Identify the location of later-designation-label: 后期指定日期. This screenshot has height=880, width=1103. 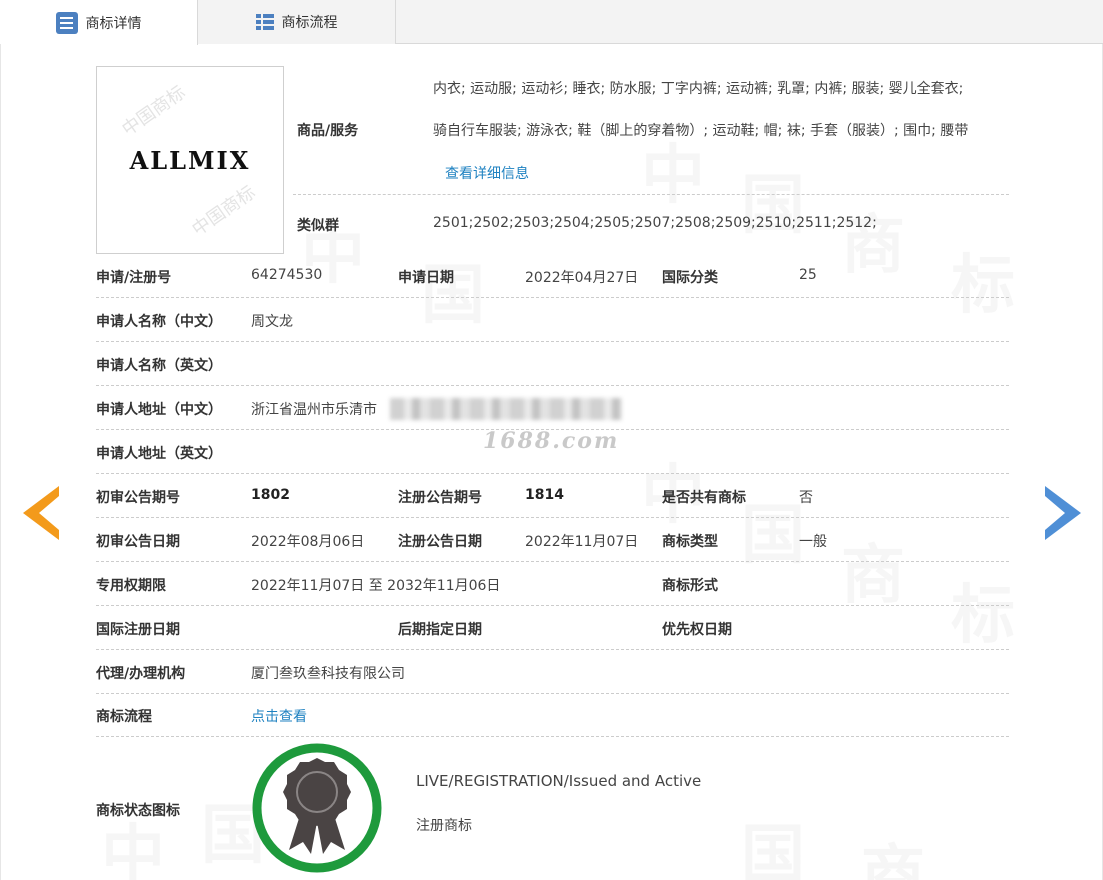
(440, 630).